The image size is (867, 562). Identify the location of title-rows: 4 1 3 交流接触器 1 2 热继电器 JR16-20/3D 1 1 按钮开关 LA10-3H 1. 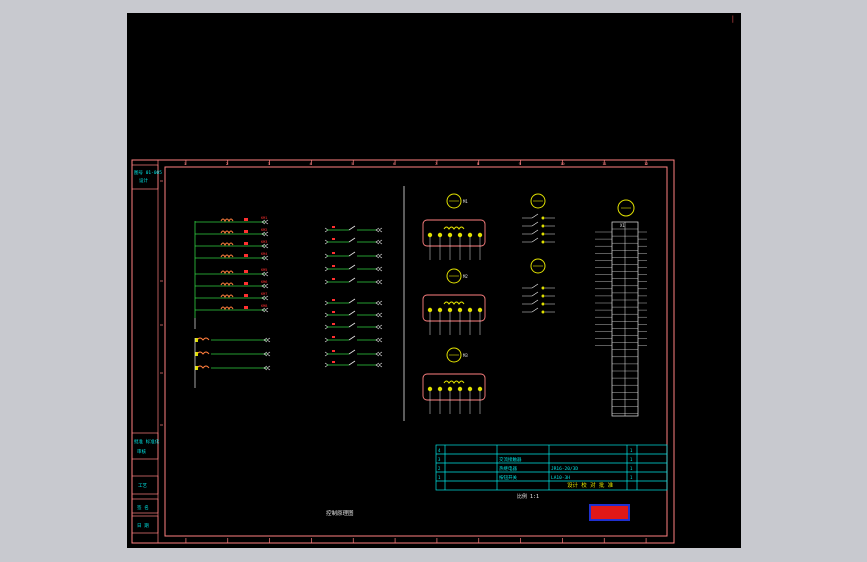
(535, 464).